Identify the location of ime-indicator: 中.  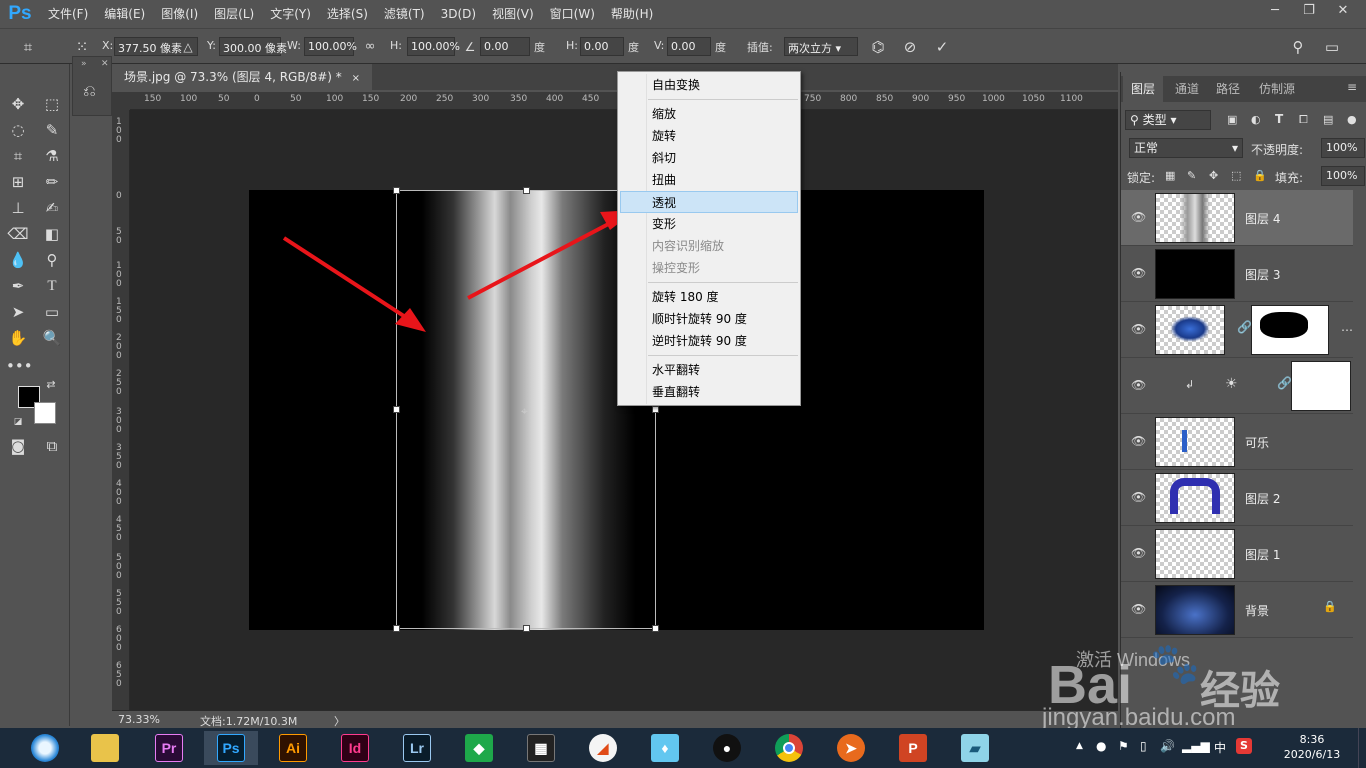
(1220, 747).